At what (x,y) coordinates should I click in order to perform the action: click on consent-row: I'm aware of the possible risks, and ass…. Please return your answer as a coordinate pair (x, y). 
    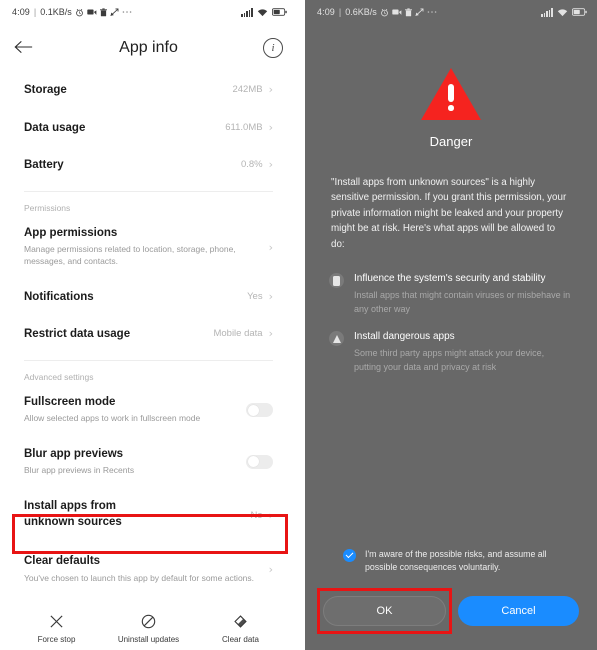
    Looking at the image, I should click on (451, 561).